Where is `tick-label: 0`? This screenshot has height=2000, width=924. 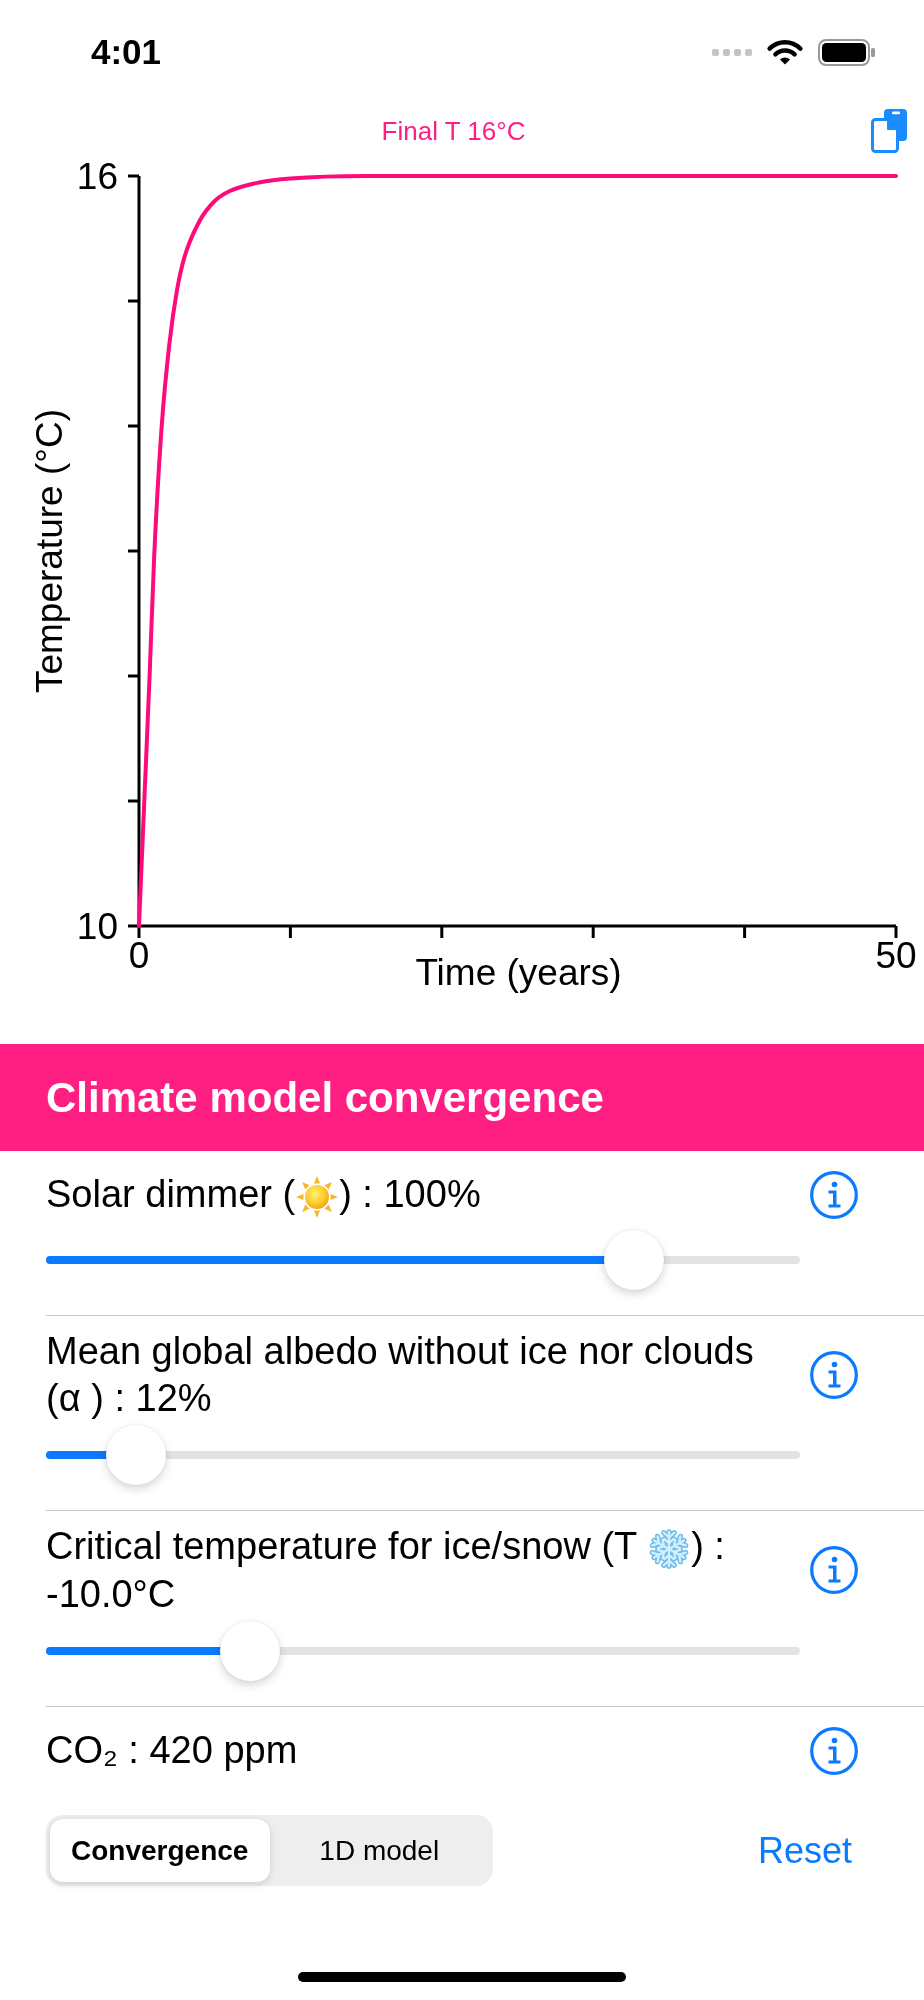 tick-label: 0 is located at coordinates (139, 955).